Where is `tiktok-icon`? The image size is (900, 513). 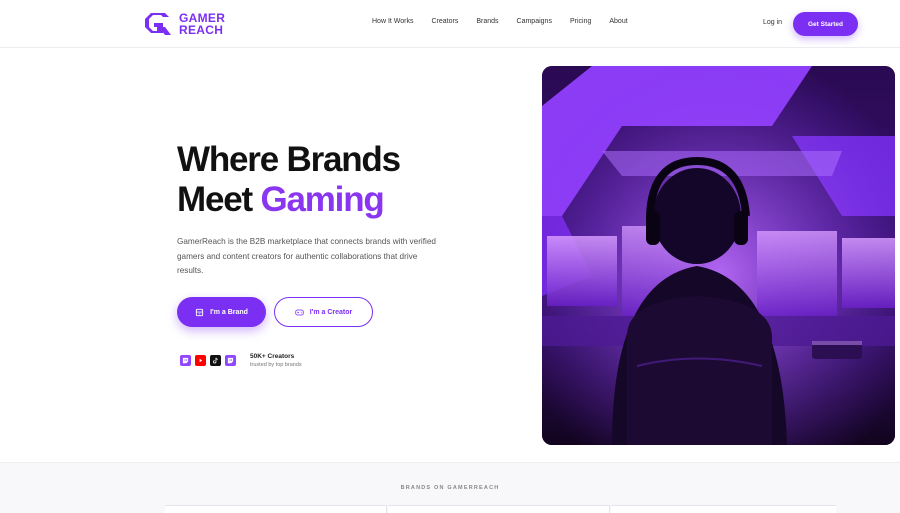
tiktok-icon is located at coordinates (215, 360).